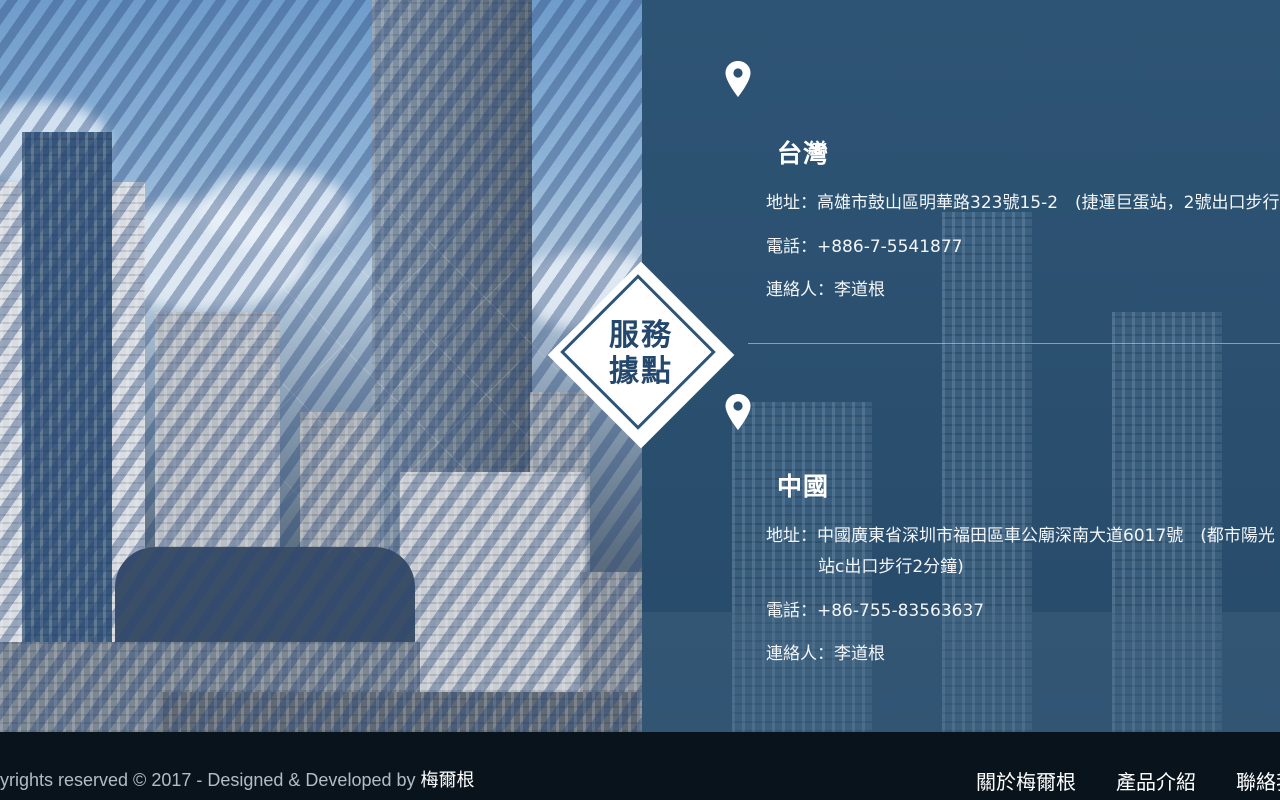 This screenshot has height=800, width=1280. Describe the element at coordinates (1046, 536) in the screenshot. I see `address-value: 中國廣東省深圳市福田區車公廟深南大道6017號 (都市陽光` at that location.